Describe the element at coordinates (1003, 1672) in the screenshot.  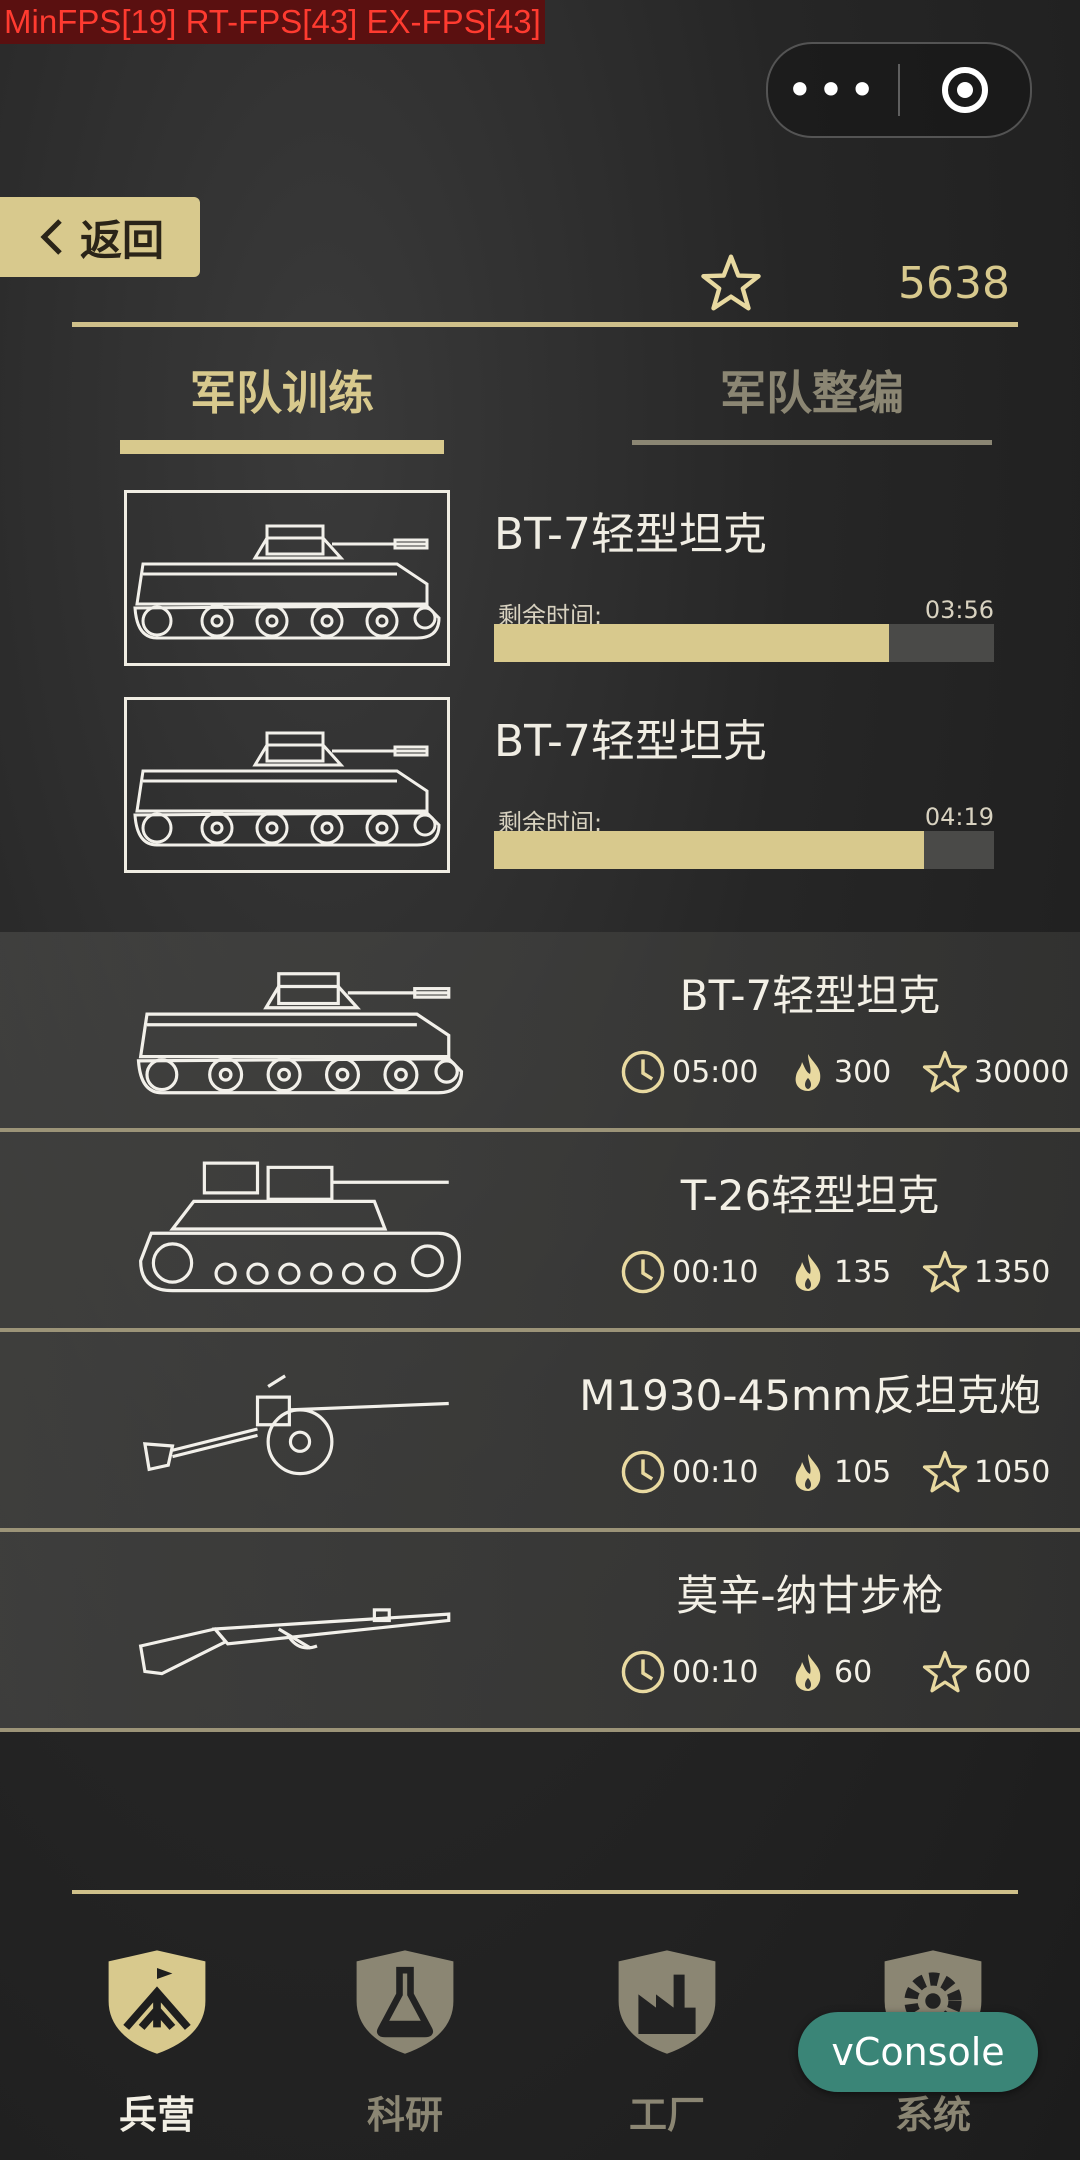
I see `unit-star-value: 600` at that location.